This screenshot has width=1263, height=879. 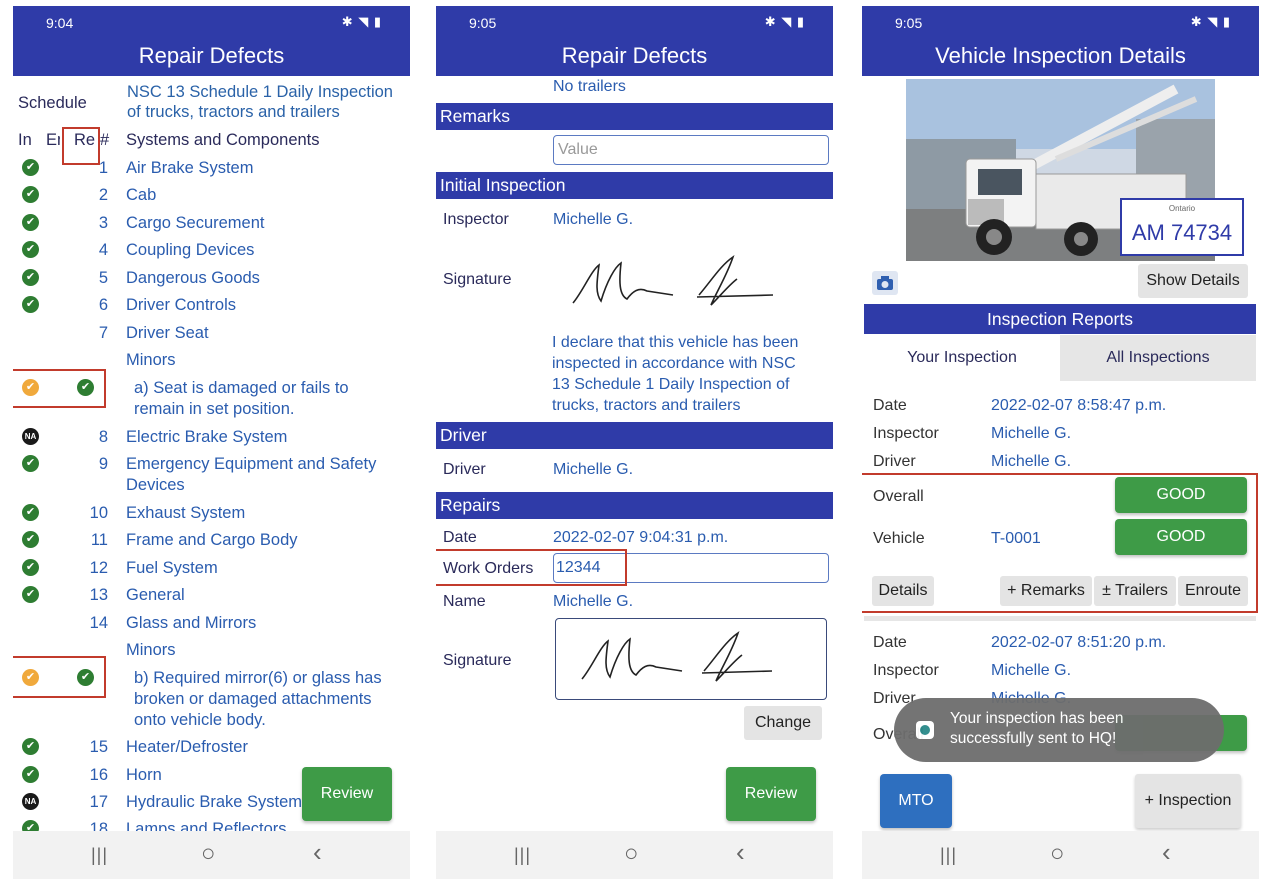 What do you see at coordinates (885, 283) in the screenshot?
I see `camera-icon` at bounding box center [885, 283].